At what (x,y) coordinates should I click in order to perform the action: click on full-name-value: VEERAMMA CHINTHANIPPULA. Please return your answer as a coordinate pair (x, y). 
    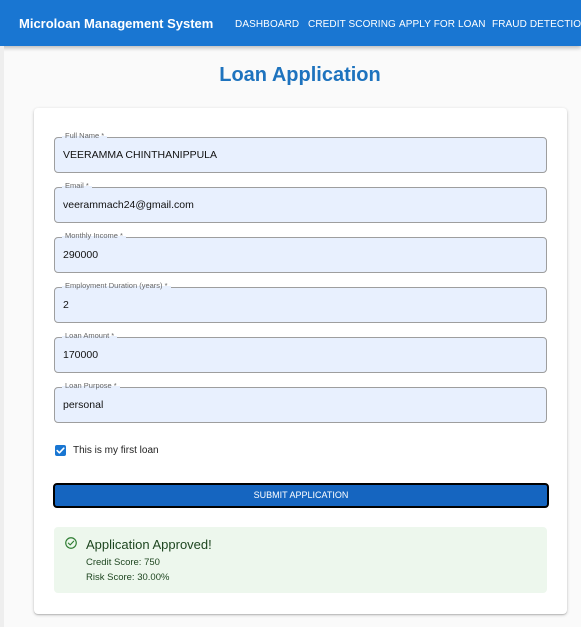
    Looking at the image, I should click on (140, 155).